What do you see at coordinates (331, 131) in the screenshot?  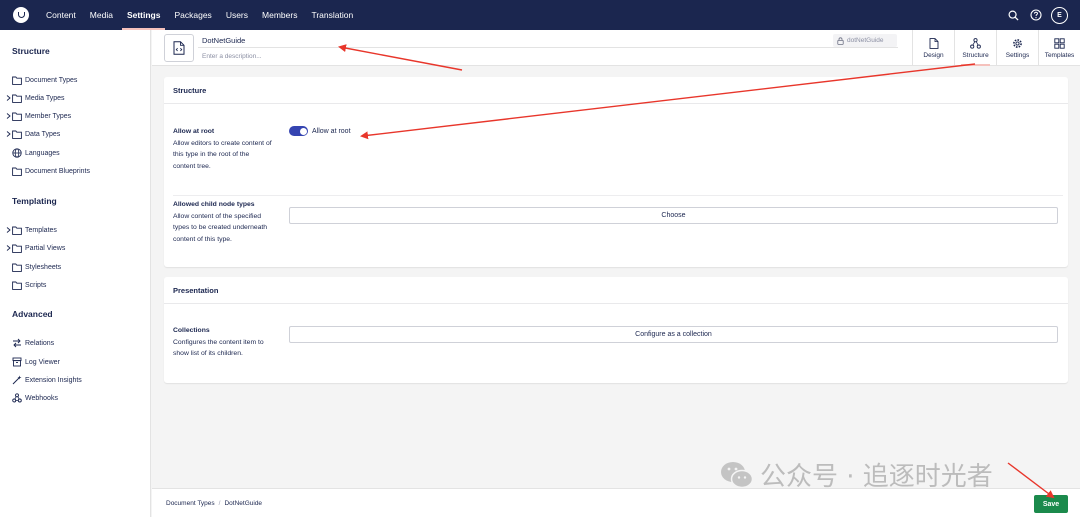 I see `toggle-label: Allow at root` at bounding box center [331, 131].